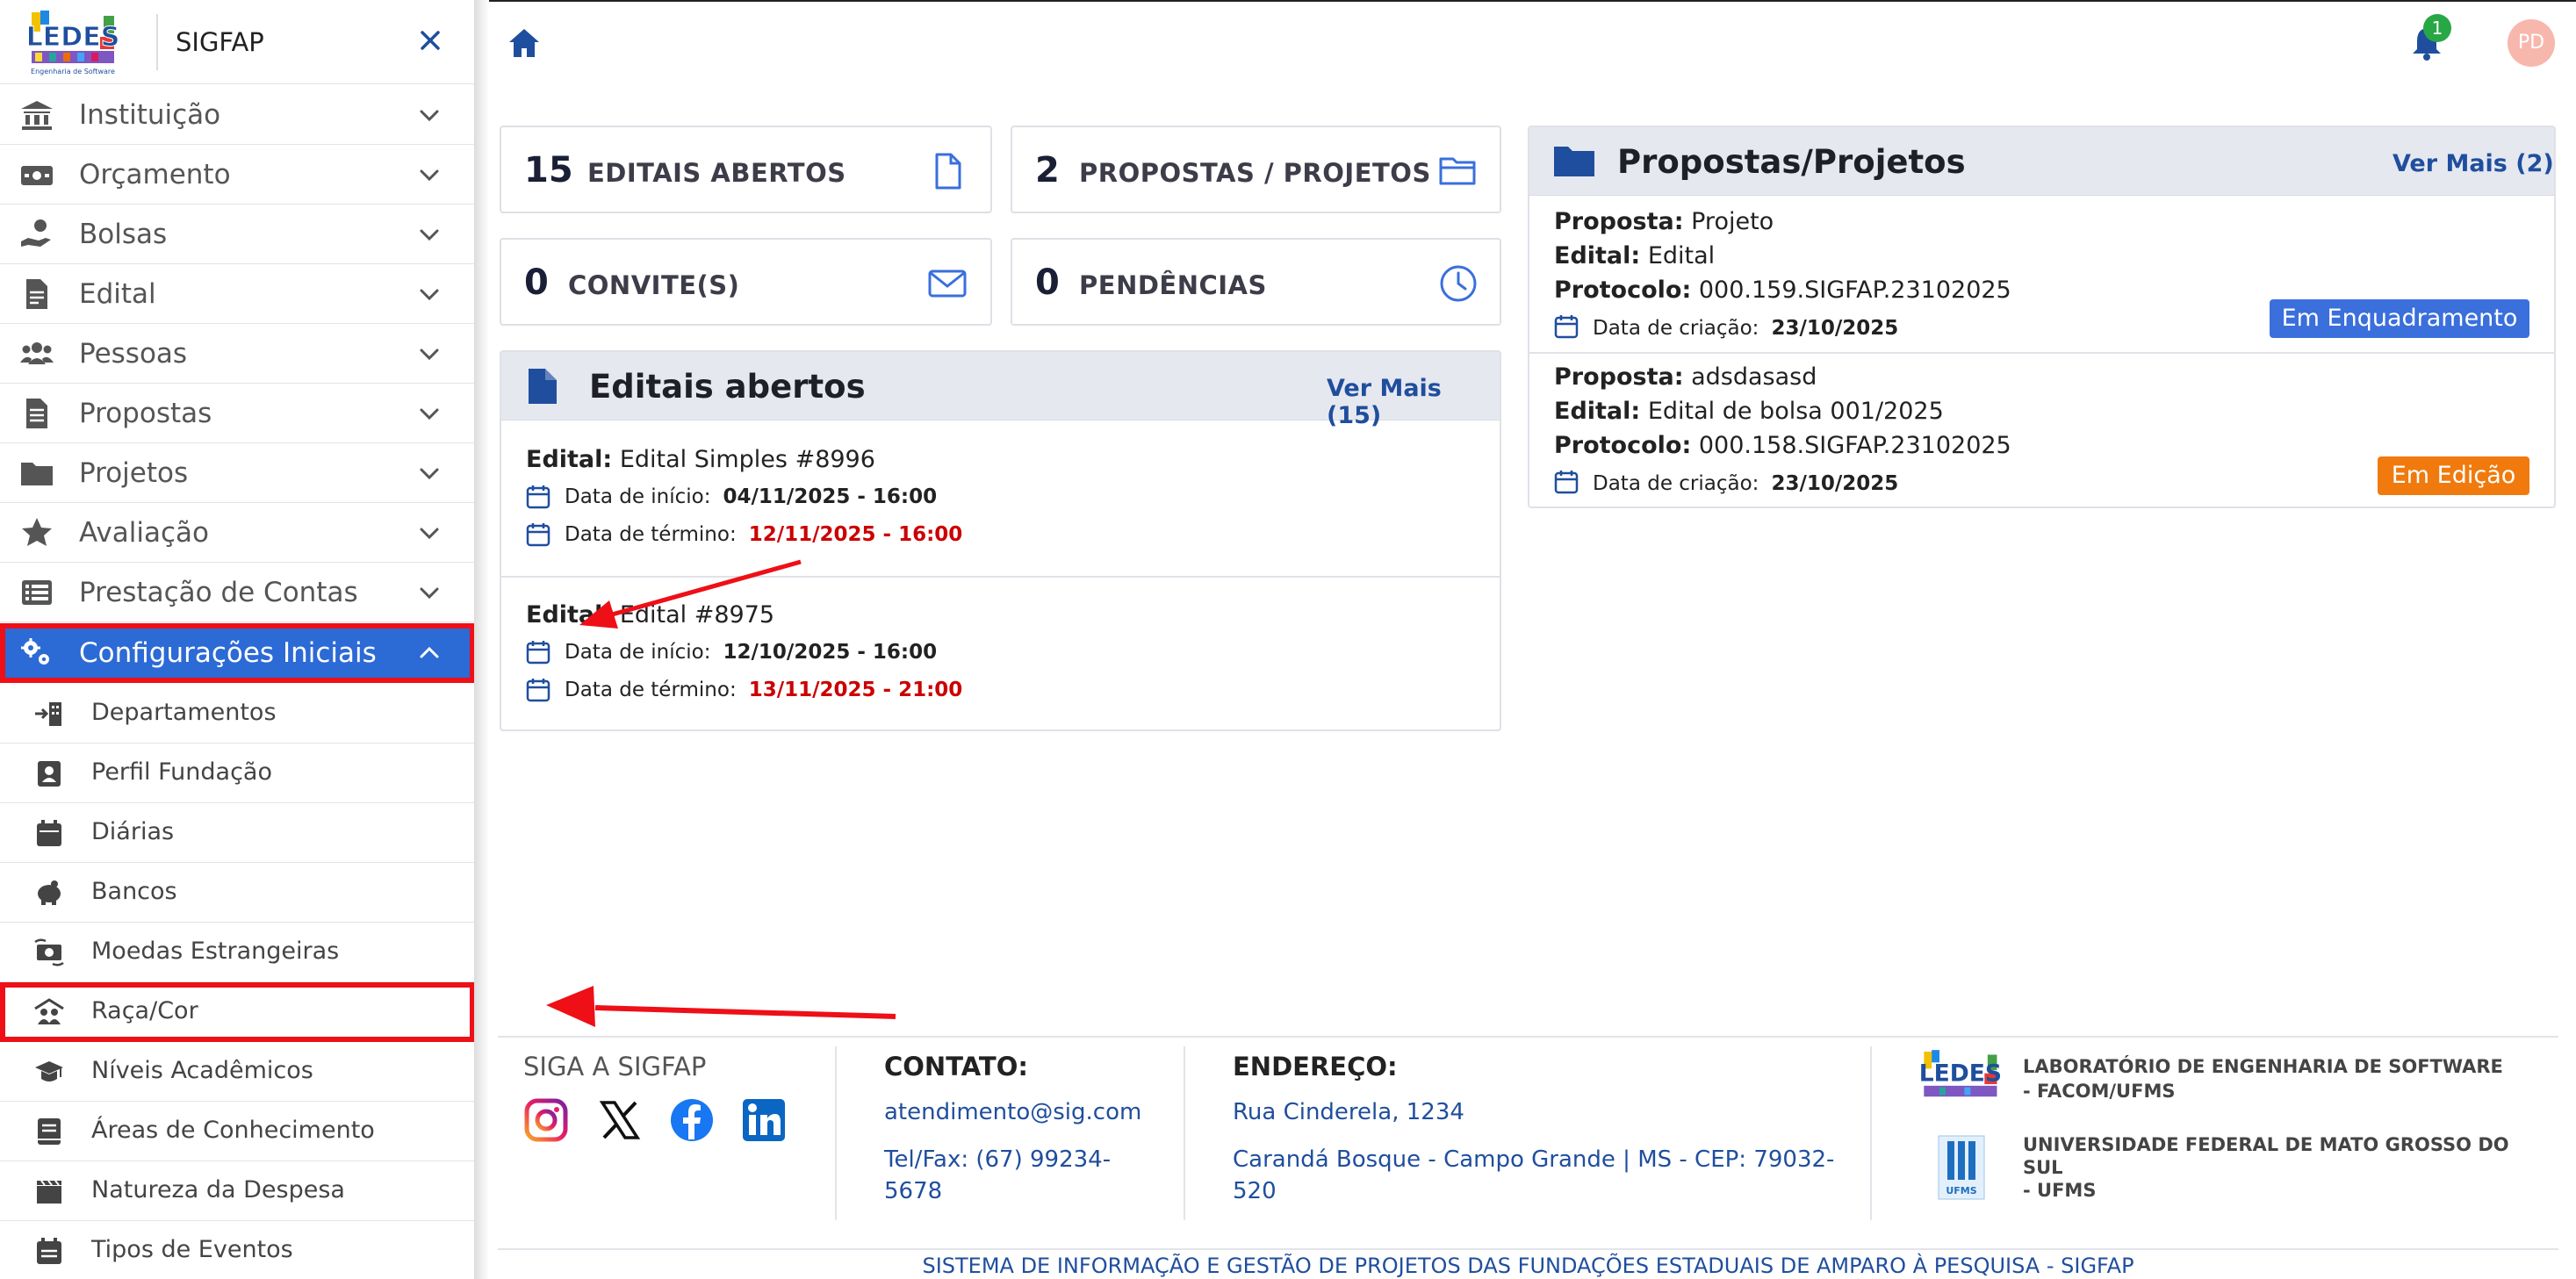 This screenshot has height=1279, width=2576. What do you see at coordinates (1871, 1133) in the screenshot?
I see `footer-divider` at bounding box center [1871, 1133].